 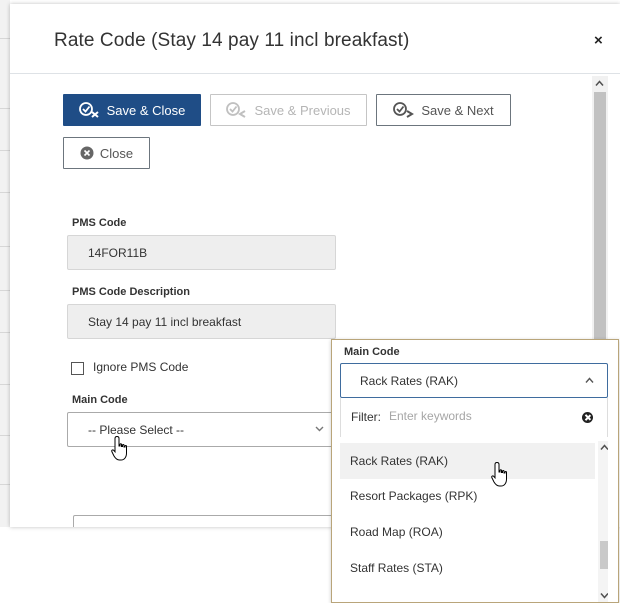 What do you see at coordinates (77, 368) in the screenshot?
I see `ignore-pms-checkbox` at bounding box center [77, 368].